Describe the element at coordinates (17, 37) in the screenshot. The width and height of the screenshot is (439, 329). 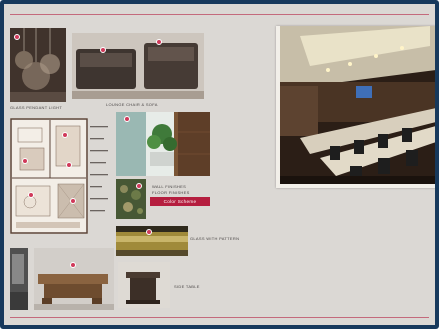
I see `pendant-pin` at that location.